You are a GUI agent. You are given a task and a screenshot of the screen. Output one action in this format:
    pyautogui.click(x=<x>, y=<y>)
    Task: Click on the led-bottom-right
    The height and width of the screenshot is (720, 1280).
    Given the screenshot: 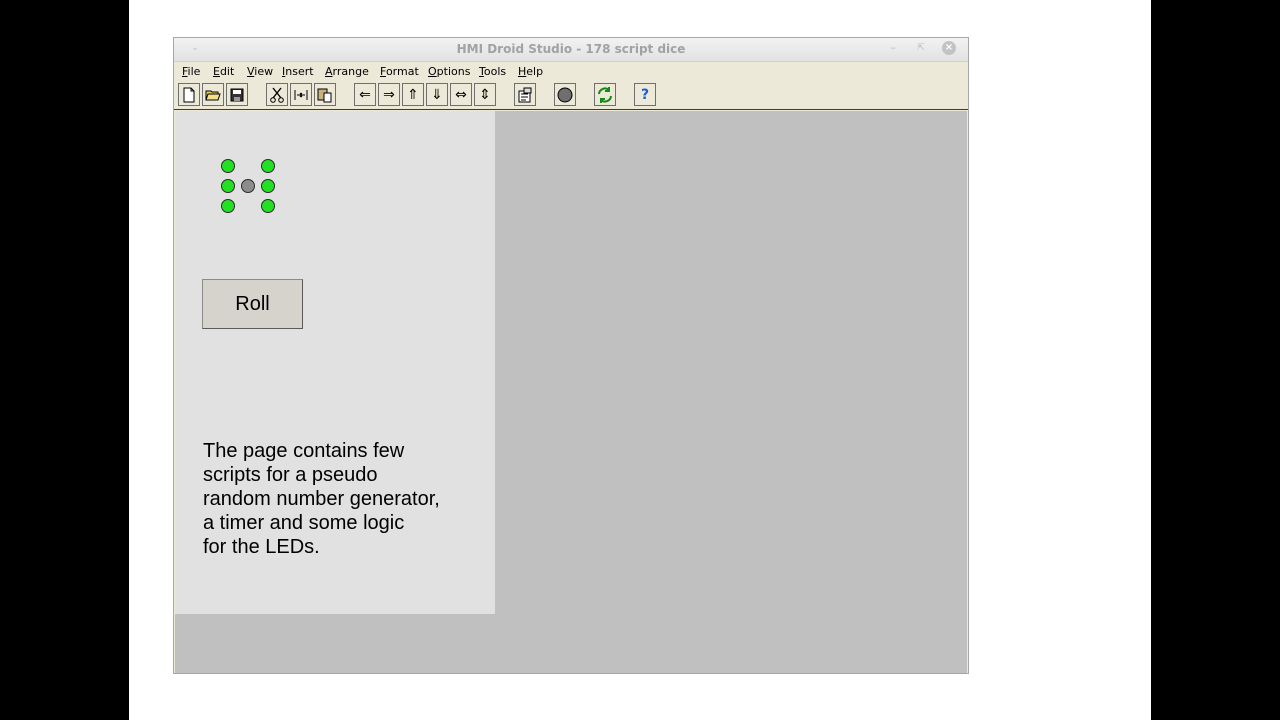 What is the action you would take?
    pyautogui.click(x=268, y=206)
    